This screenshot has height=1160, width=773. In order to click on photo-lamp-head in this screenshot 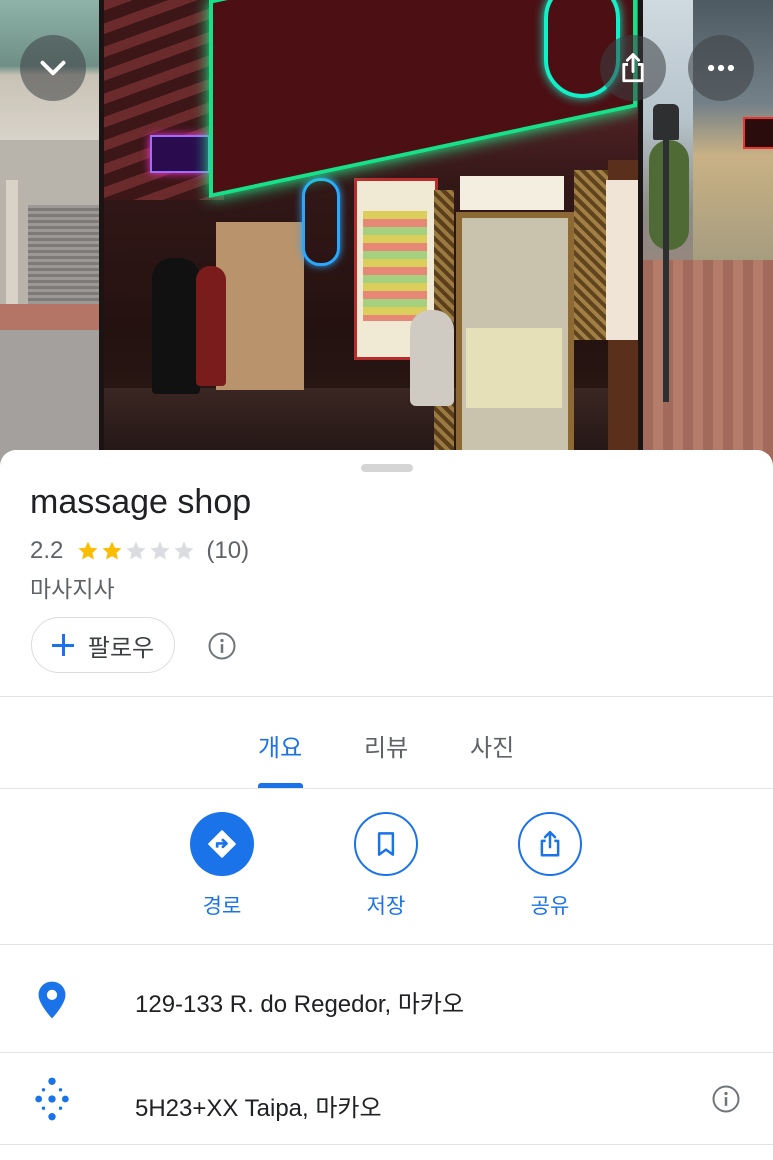, I will do `click(666, 122)`.